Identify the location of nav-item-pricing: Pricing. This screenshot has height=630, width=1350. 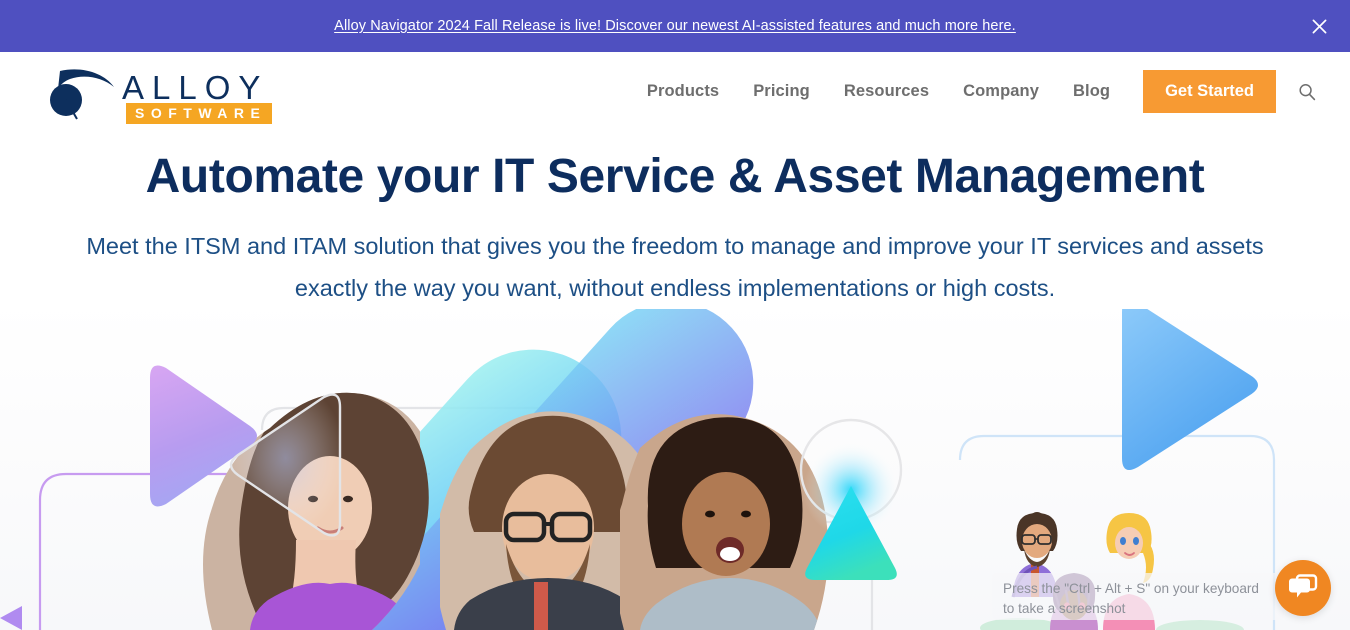
(781, 91).